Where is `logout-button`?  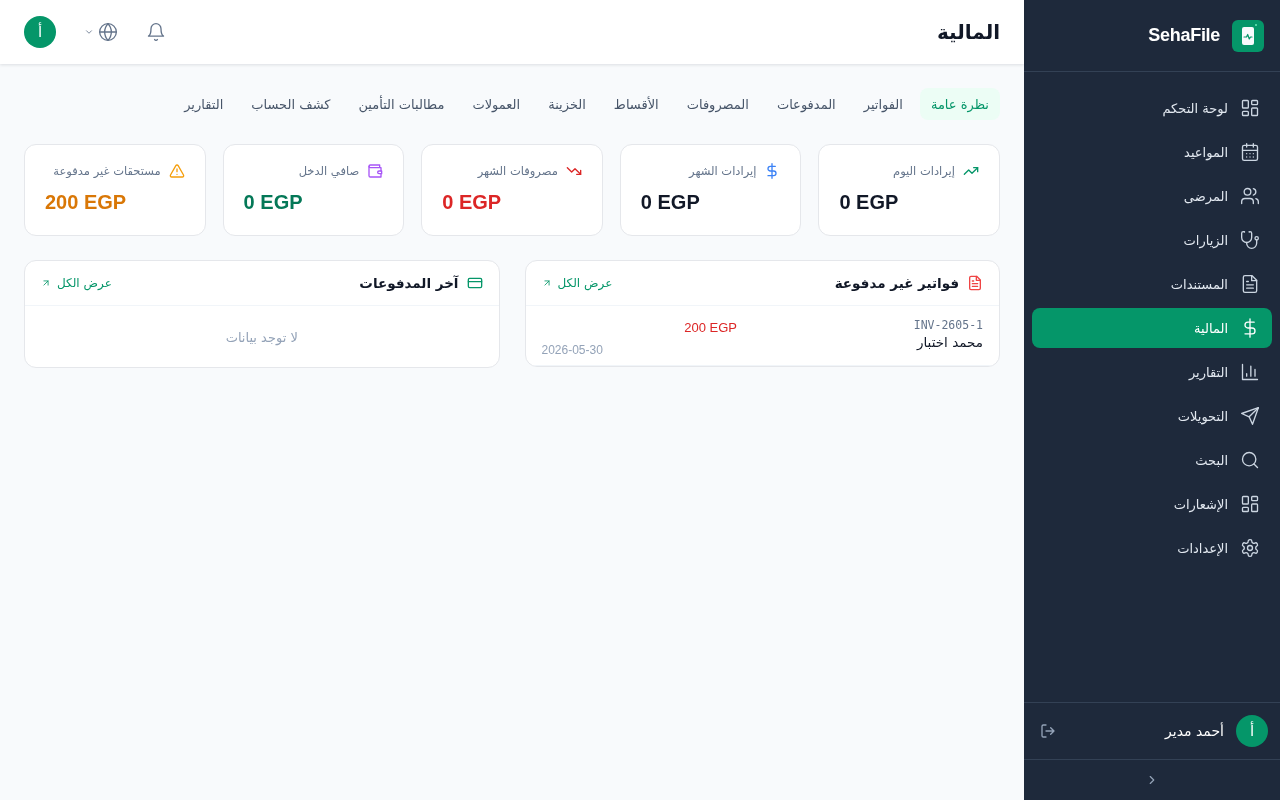 logout-button is located at coordinates (1048, 731).